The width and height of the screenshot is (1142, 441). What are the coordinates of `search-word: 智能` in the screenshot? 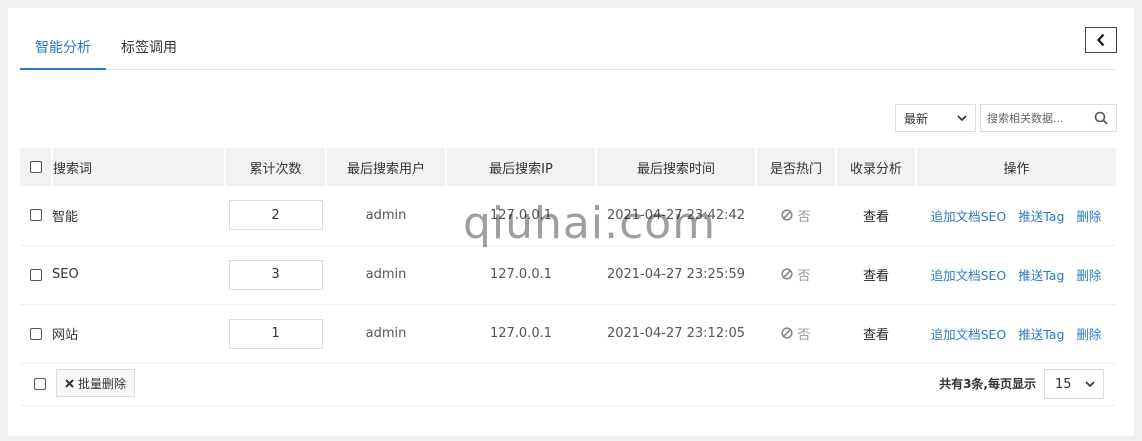 It's located at (138, 216).